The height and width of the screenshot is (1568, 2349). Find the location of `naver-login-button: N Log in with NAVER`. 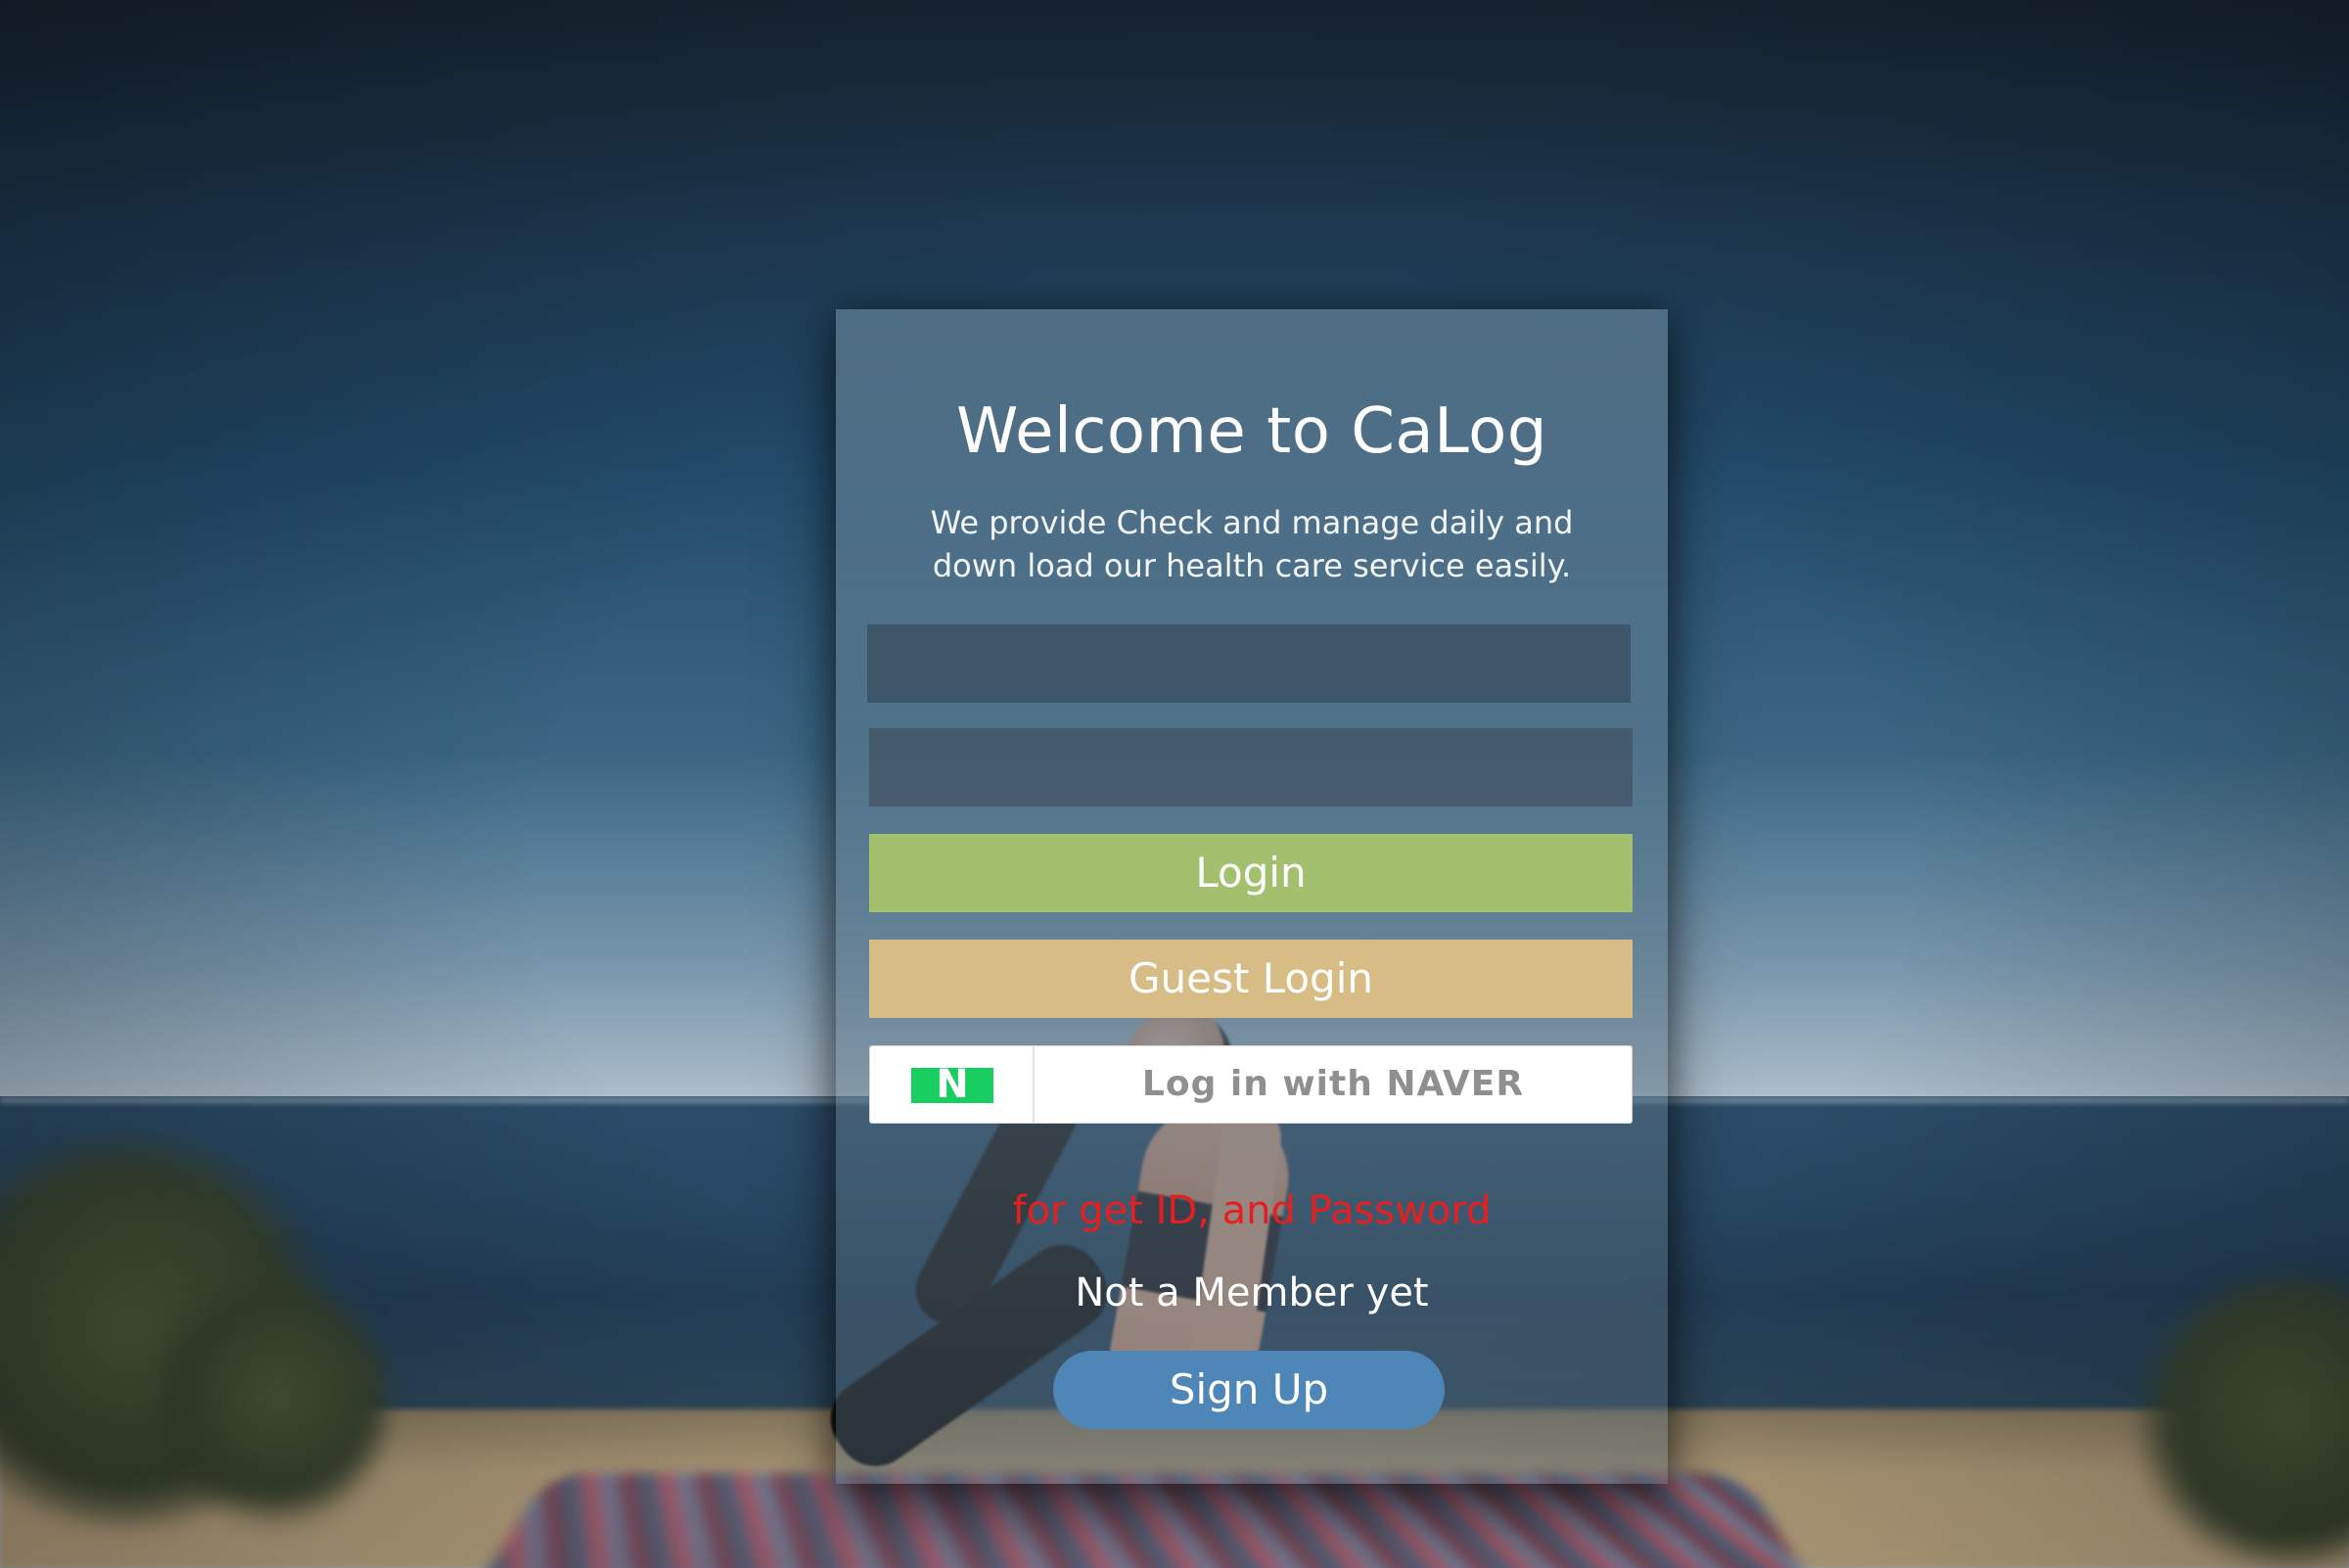

naver-login-button: N Log in with NAVER is located at coordinates (1251, 1084).